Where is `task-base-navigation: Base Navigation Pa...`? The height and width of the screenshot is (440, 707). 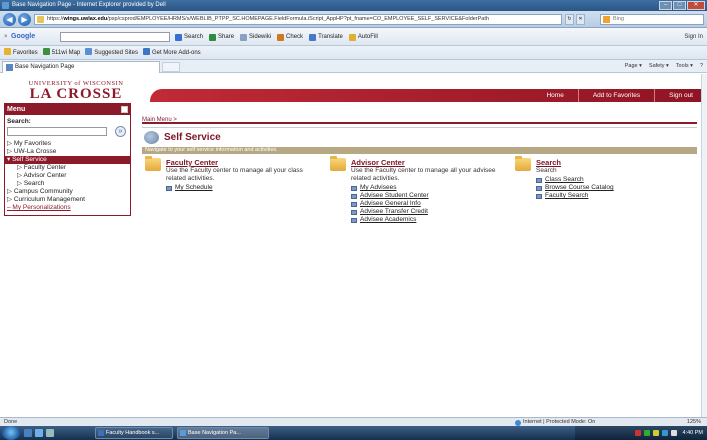 task-base-navigation: Base Navigation Pa... is located at coordinates (223, 433).